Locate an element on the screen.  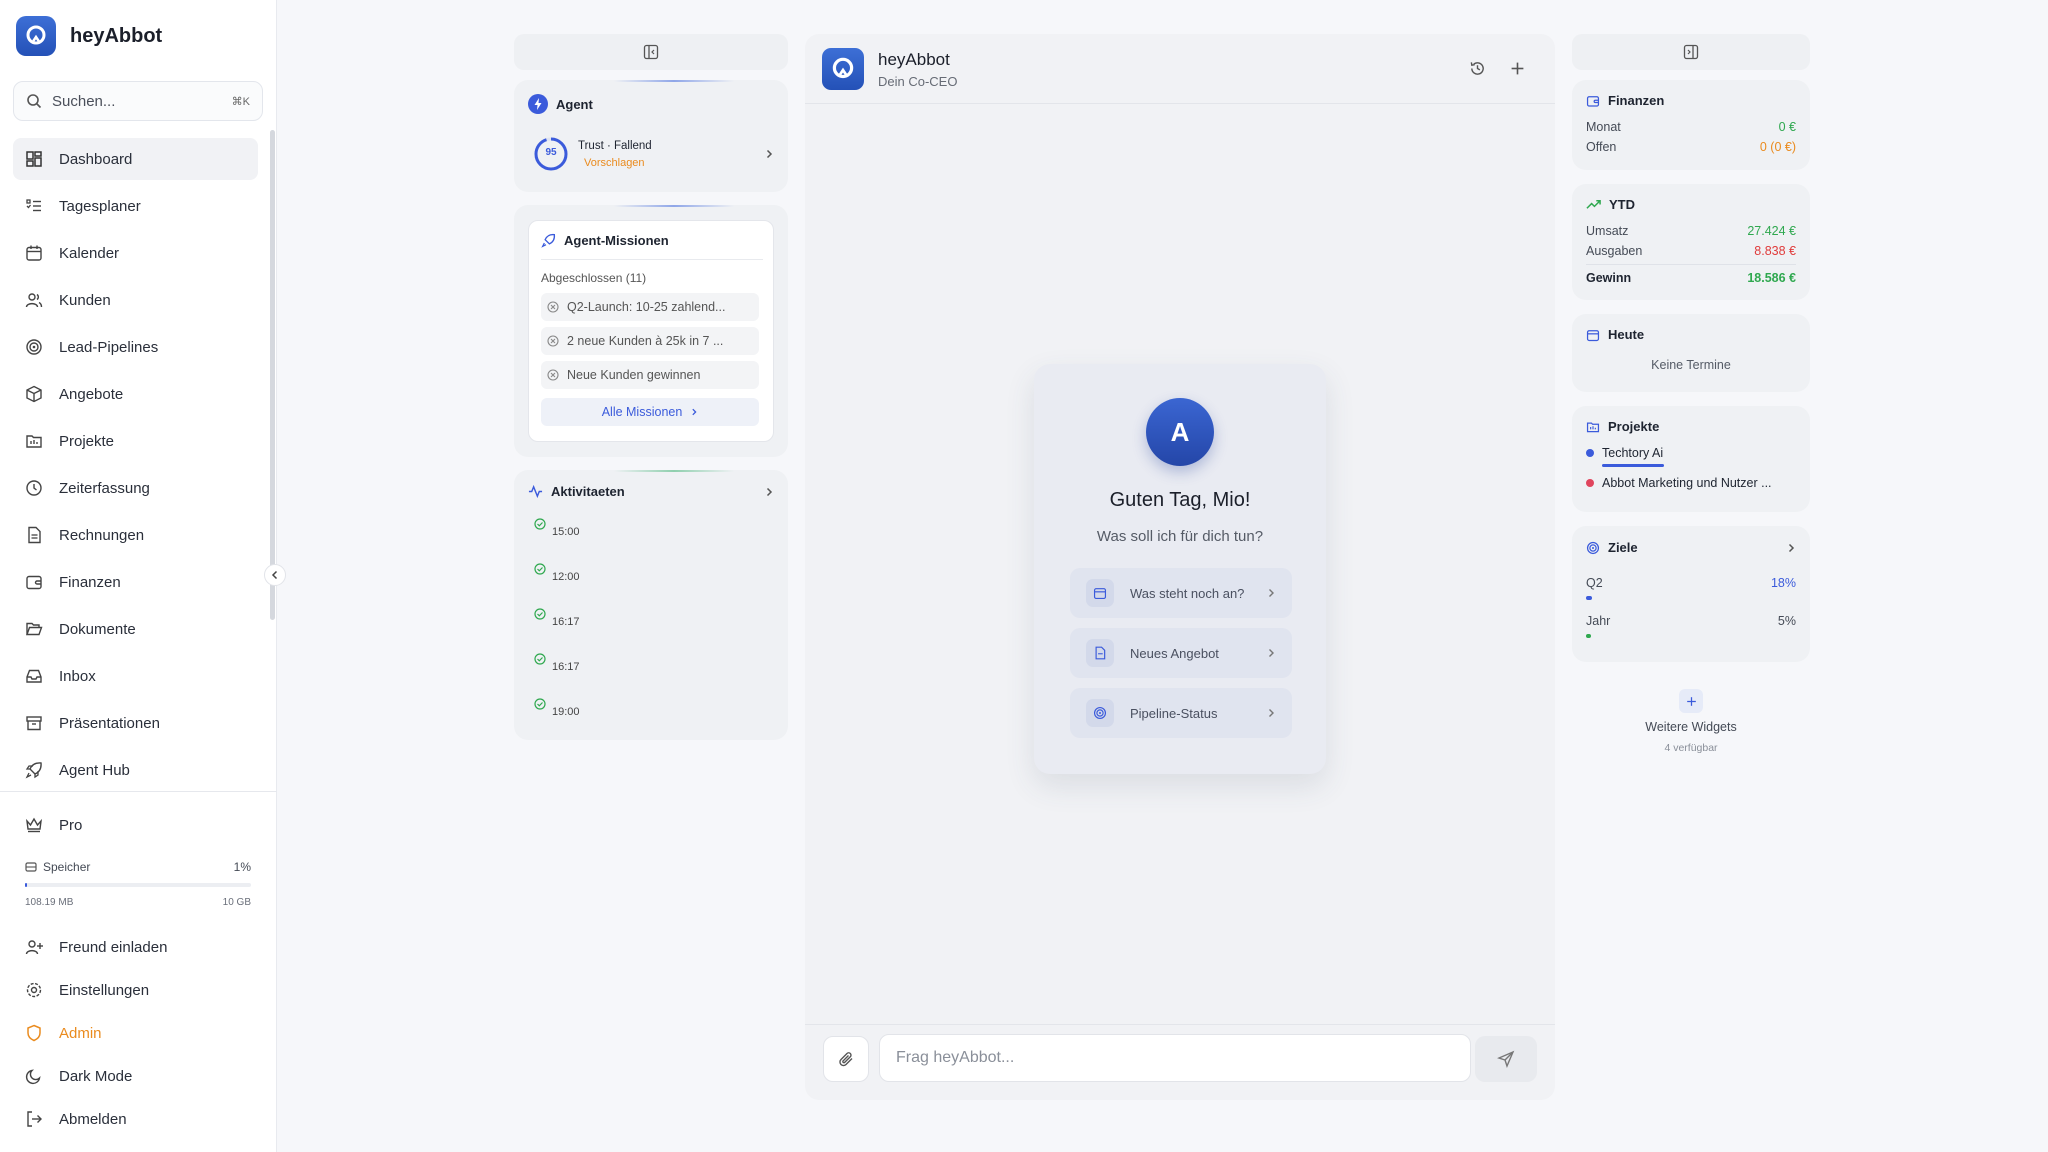
new-chat-button is located at coordinates (1517, 68).